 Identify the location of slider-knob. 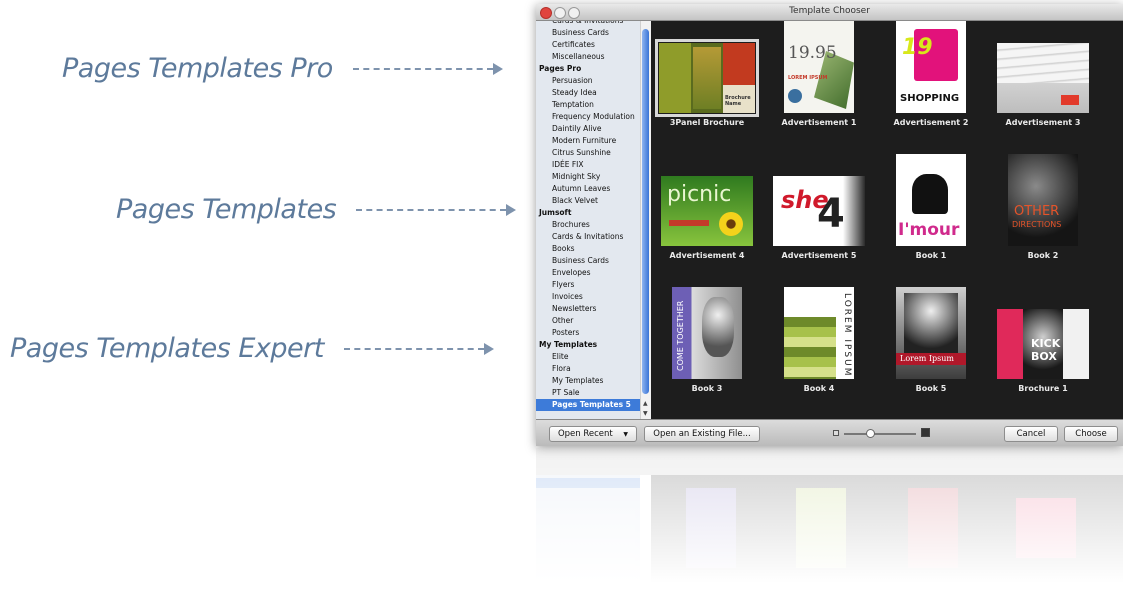
(870, 433).